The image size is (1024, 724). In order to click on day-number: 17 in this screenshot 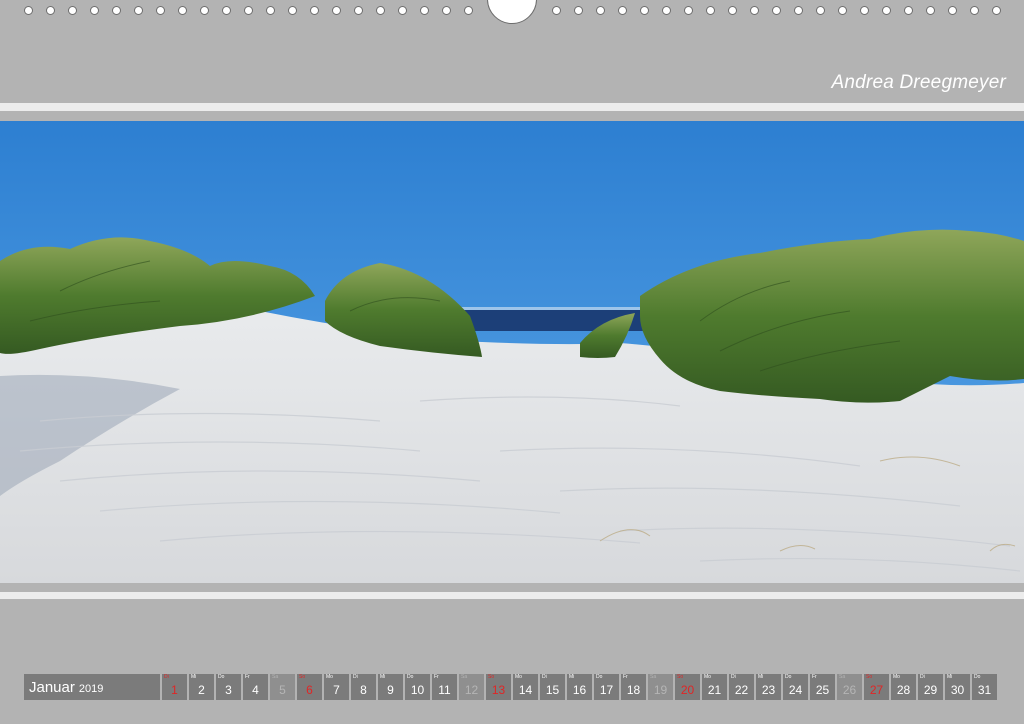, I will do `click(606, 690)`.